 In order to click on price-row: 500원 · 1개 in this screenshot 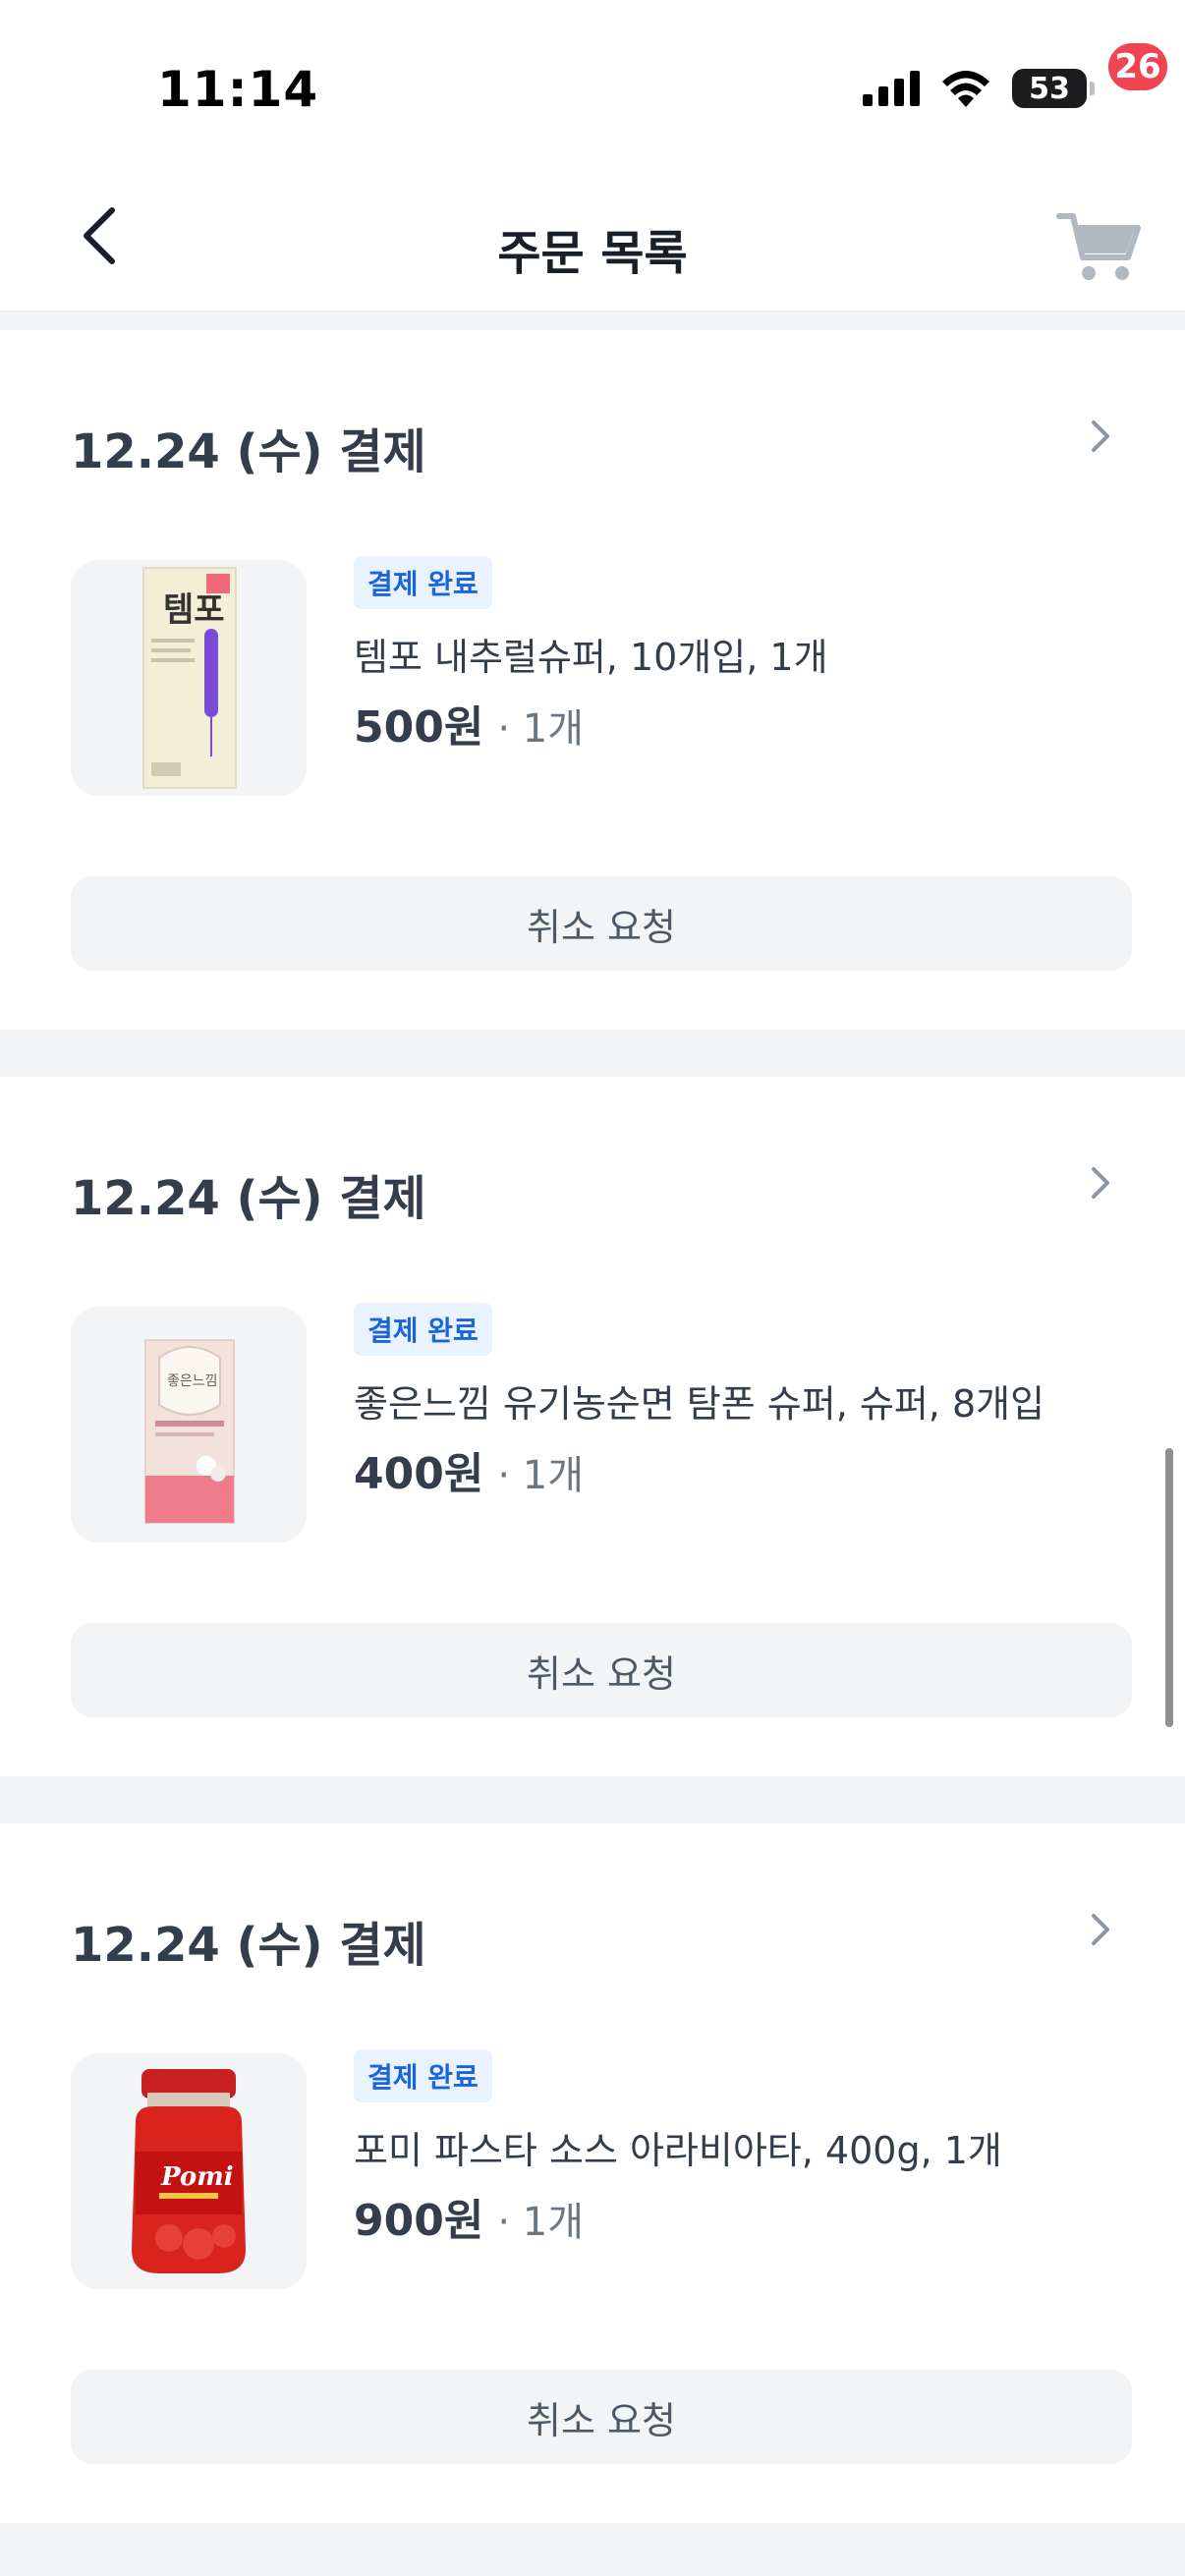, I will do `click(469, 723)`.